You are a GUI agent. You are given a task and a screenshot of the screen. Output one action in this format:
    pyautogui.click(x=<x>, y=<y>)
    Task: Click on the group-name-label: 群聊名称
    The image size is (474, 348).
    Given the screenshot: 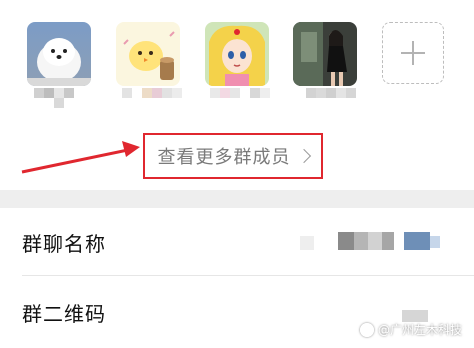 What is the action you would take?
    pyautogui.click(x=64, y=244)
    